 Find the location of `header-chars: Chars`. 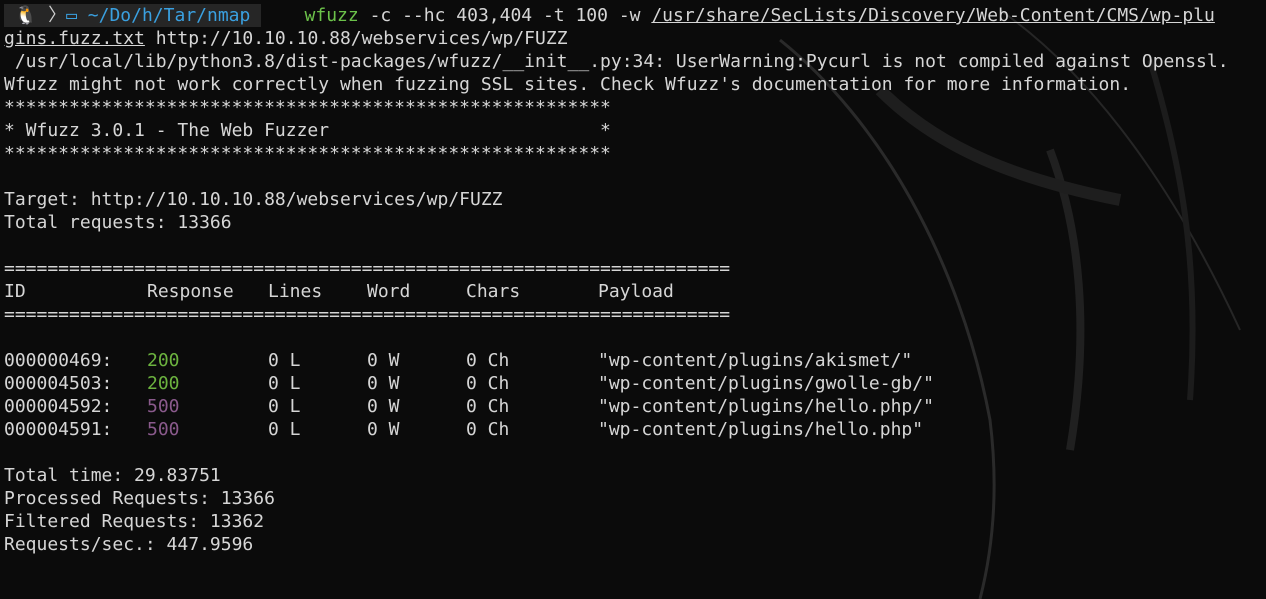

header-chars: Chars is located at coordinates (493, 291).